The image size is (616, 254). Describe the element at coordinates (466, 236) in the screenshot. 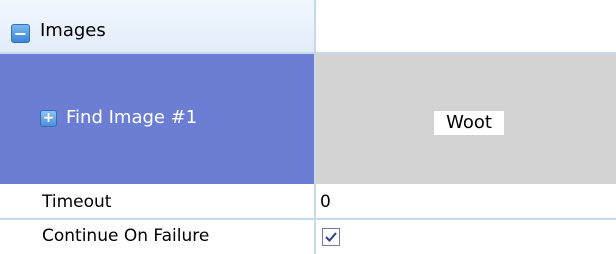

I see `continue-on-failure-value-cell` at that location.